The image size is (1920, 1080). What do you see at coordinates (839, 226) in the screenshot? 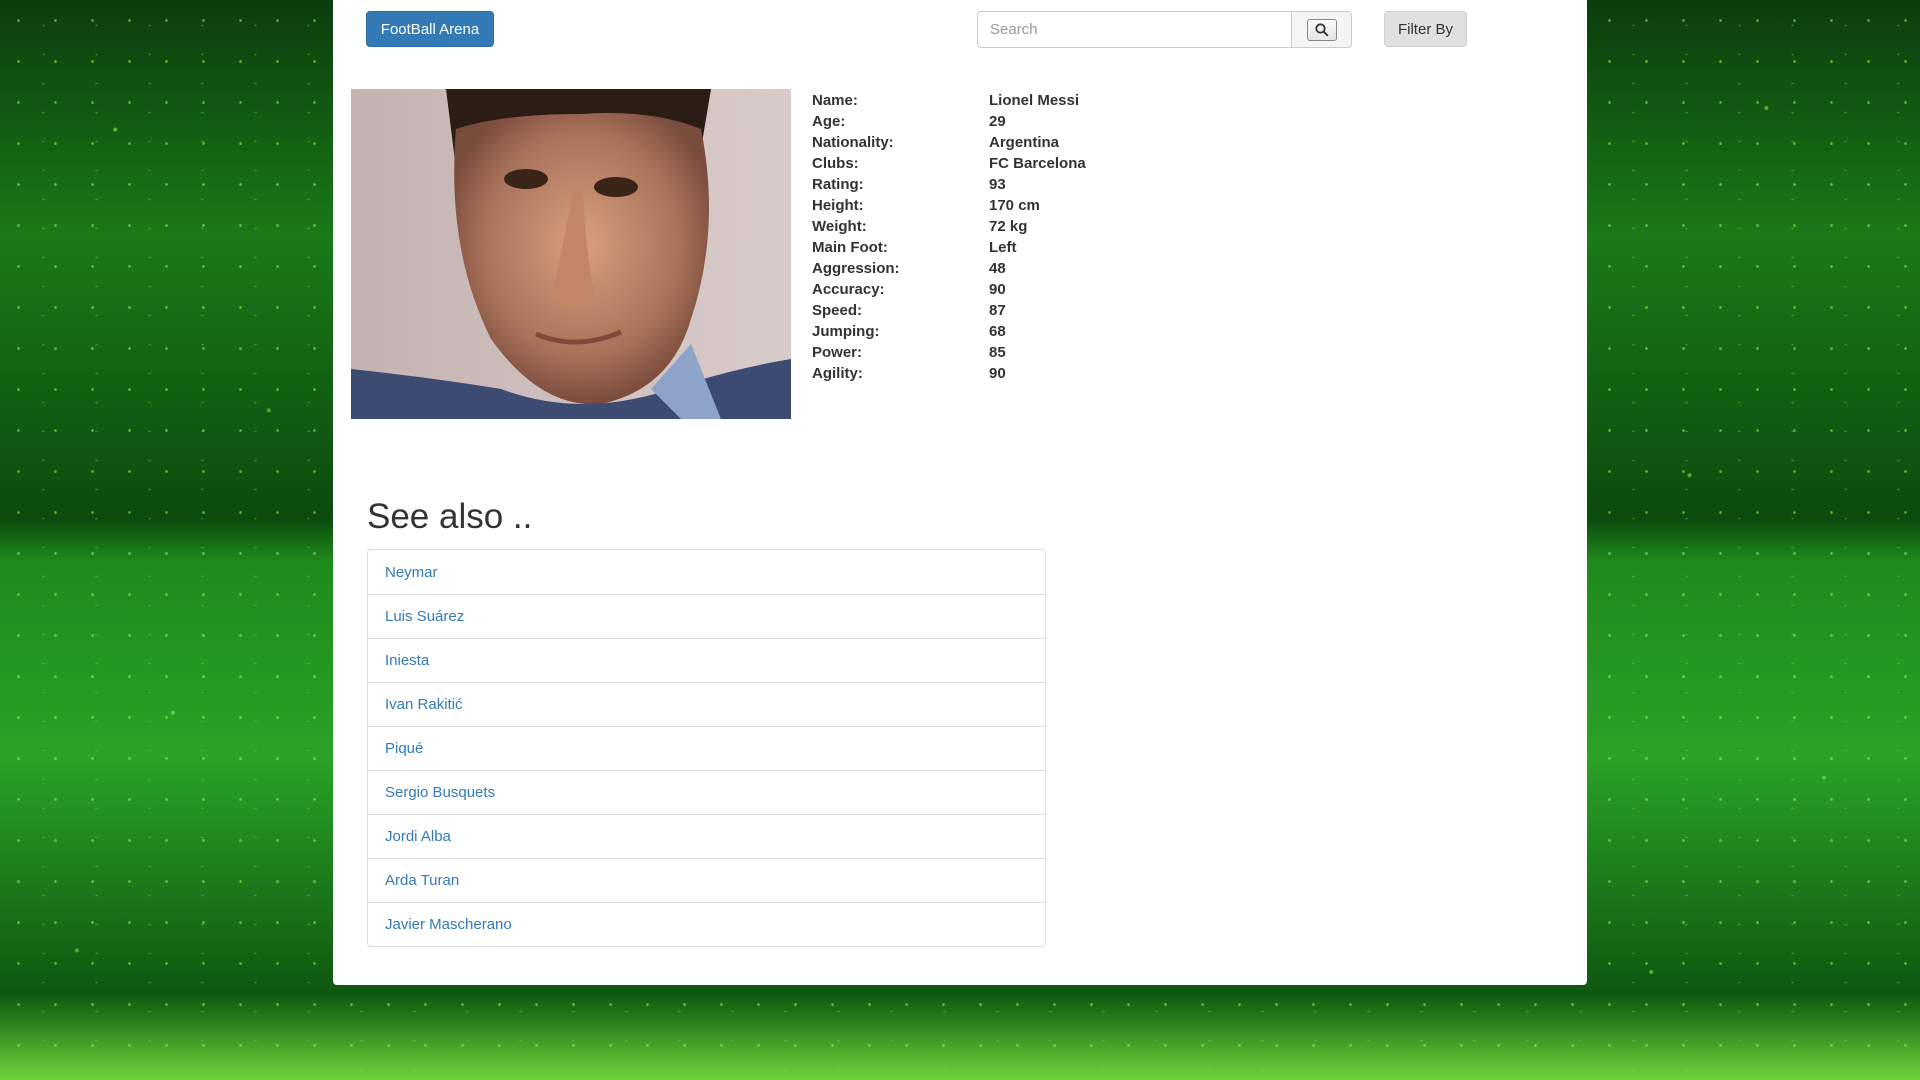
I see `info-label: Weight:` at bounding box center [839, 226].